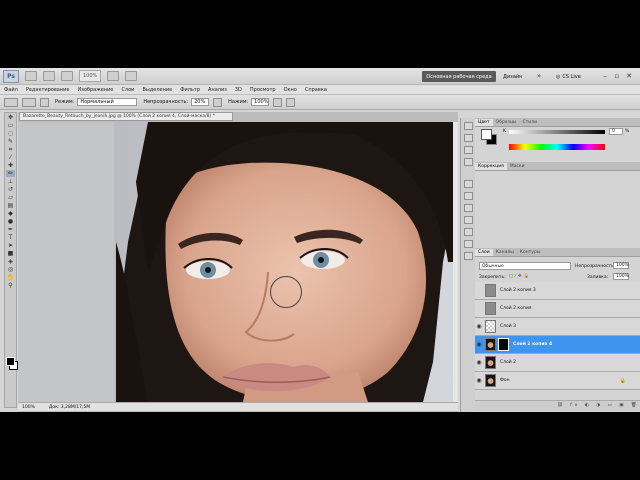 The height and width of the screenshot is (480, 640). I want to click on 3d-panel-icon, so click(468, 220).